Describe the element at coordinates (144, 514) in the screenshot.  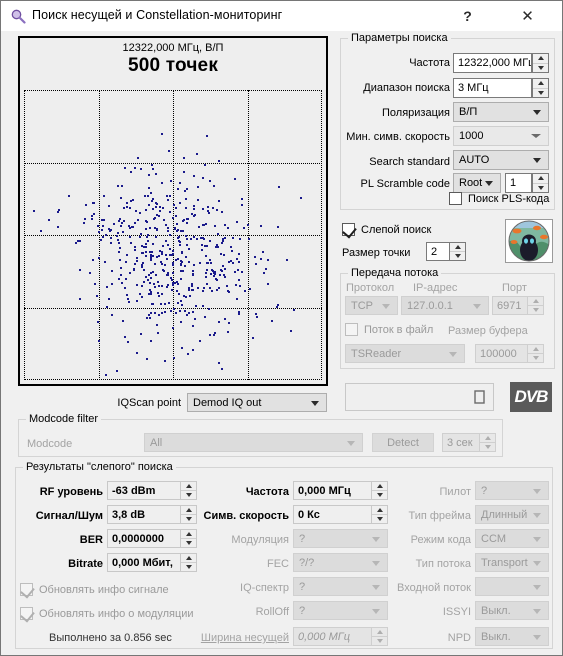
I see `snr-field: 3,8 dB` at that location.